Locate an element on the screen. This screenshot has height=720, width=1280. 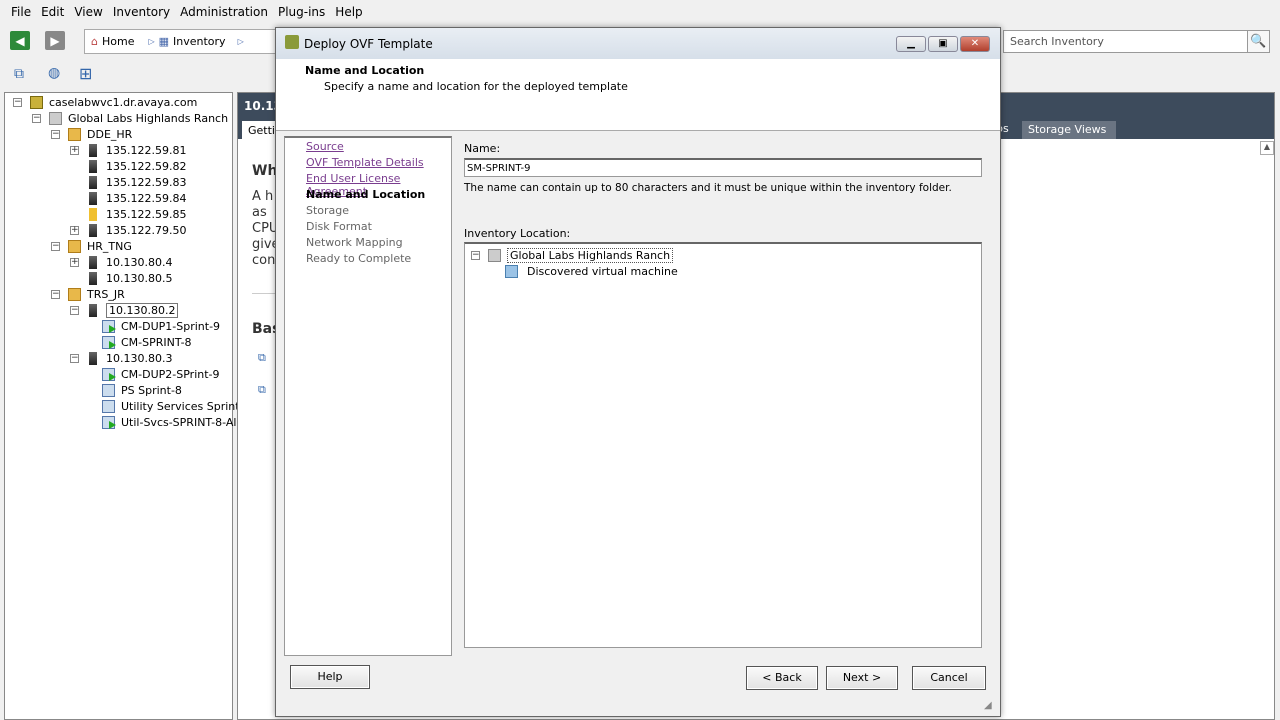
resize-grip-icon: ◢ is located at coordinates (988, 705).